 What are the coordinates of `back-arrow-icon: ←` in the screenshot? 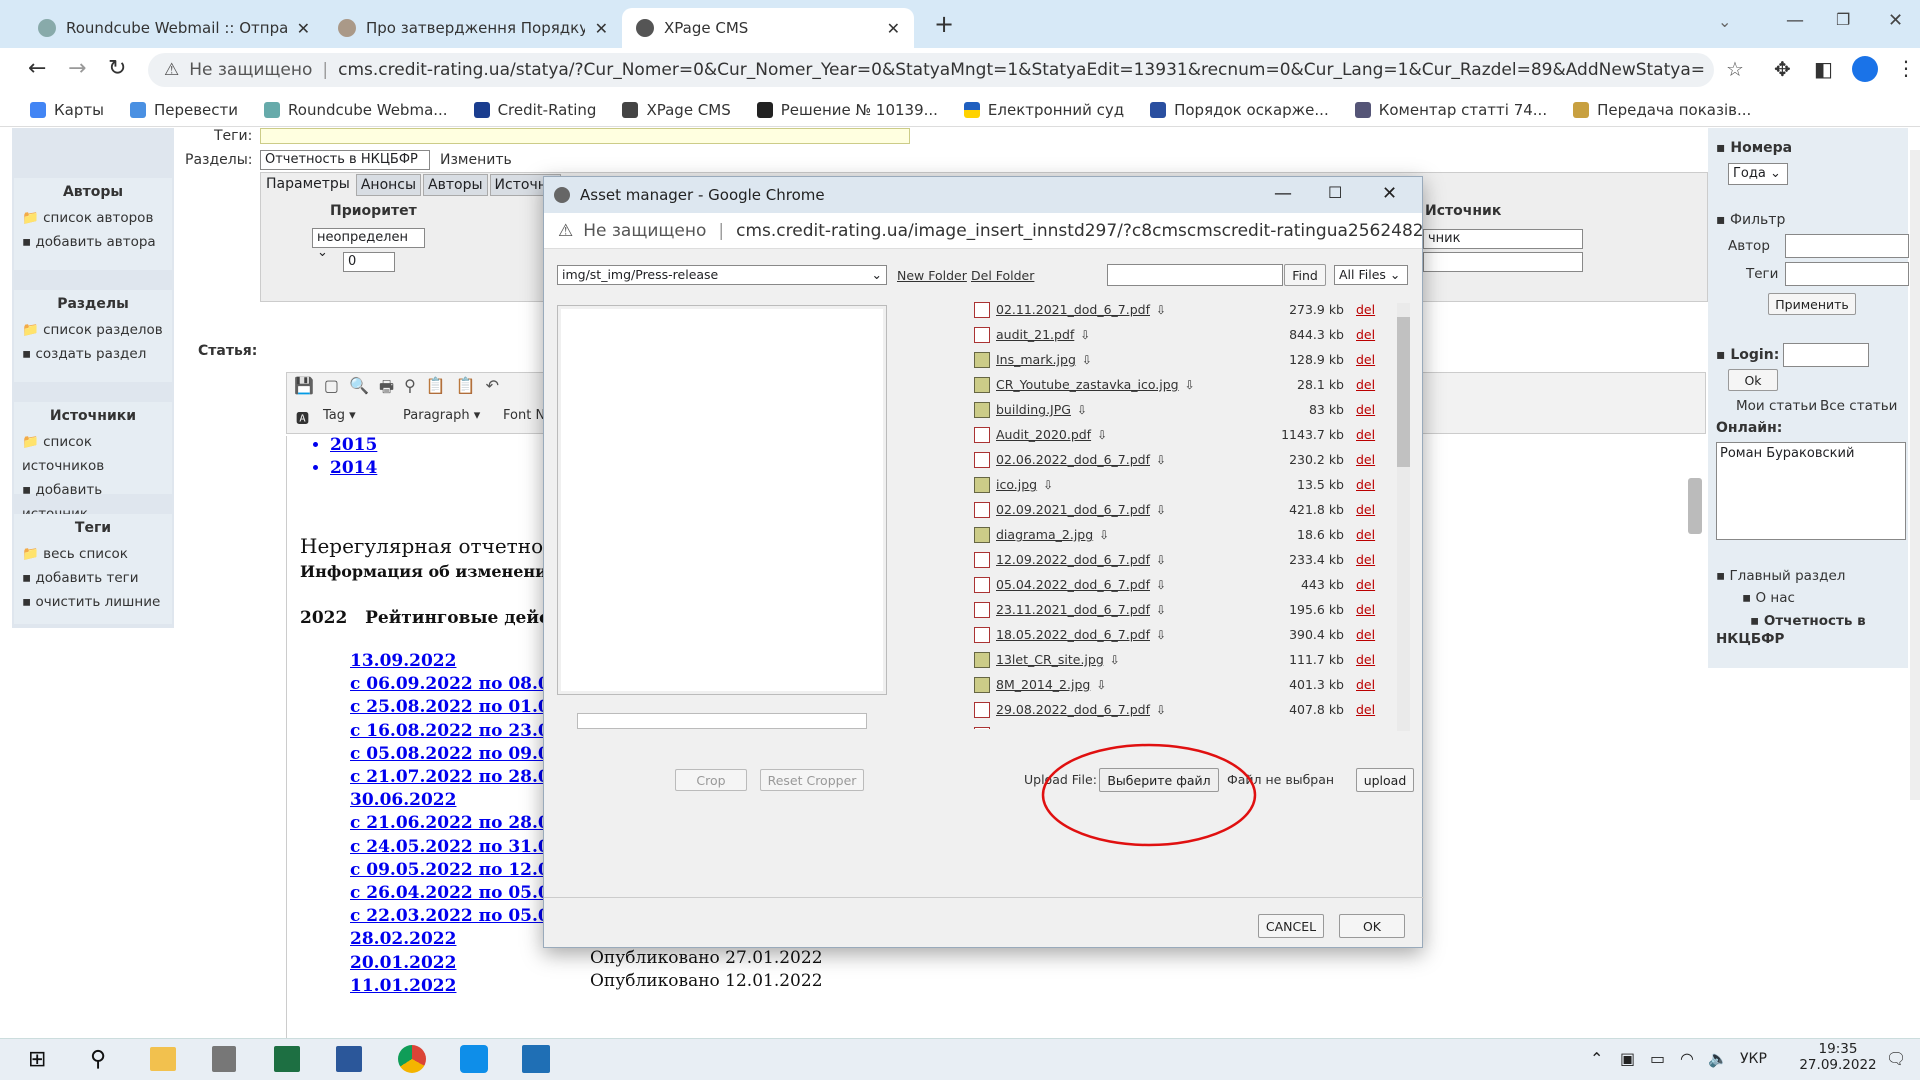 It's located at (37, 68).